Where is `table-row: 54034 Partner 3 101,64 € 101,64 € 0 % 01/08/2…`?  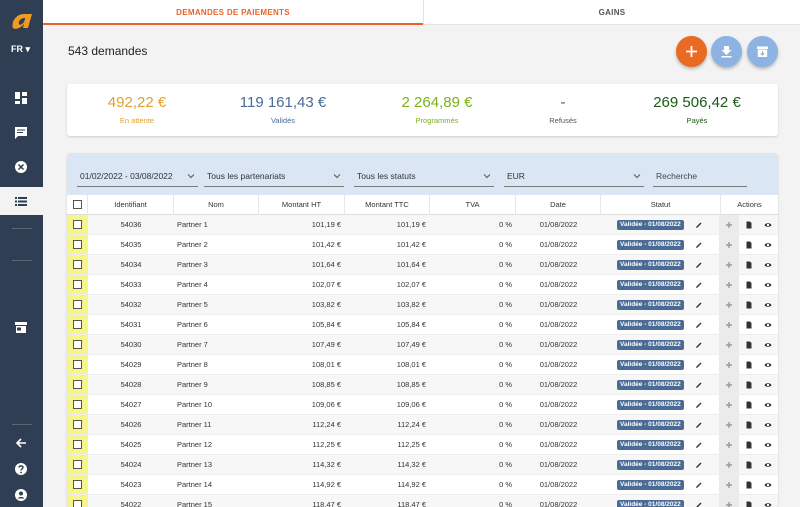 table-row: 54034 Partner 3 101,64 € 101,64 € 0 % 01/08/2… is located at coordinates (422, 265).